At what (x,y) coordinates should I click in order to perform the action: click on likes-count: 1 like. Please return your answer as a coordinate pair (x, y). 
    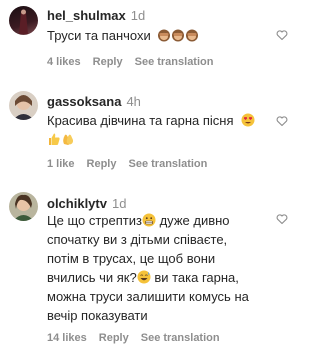
    Looking at the image, I should click on (61, 164).